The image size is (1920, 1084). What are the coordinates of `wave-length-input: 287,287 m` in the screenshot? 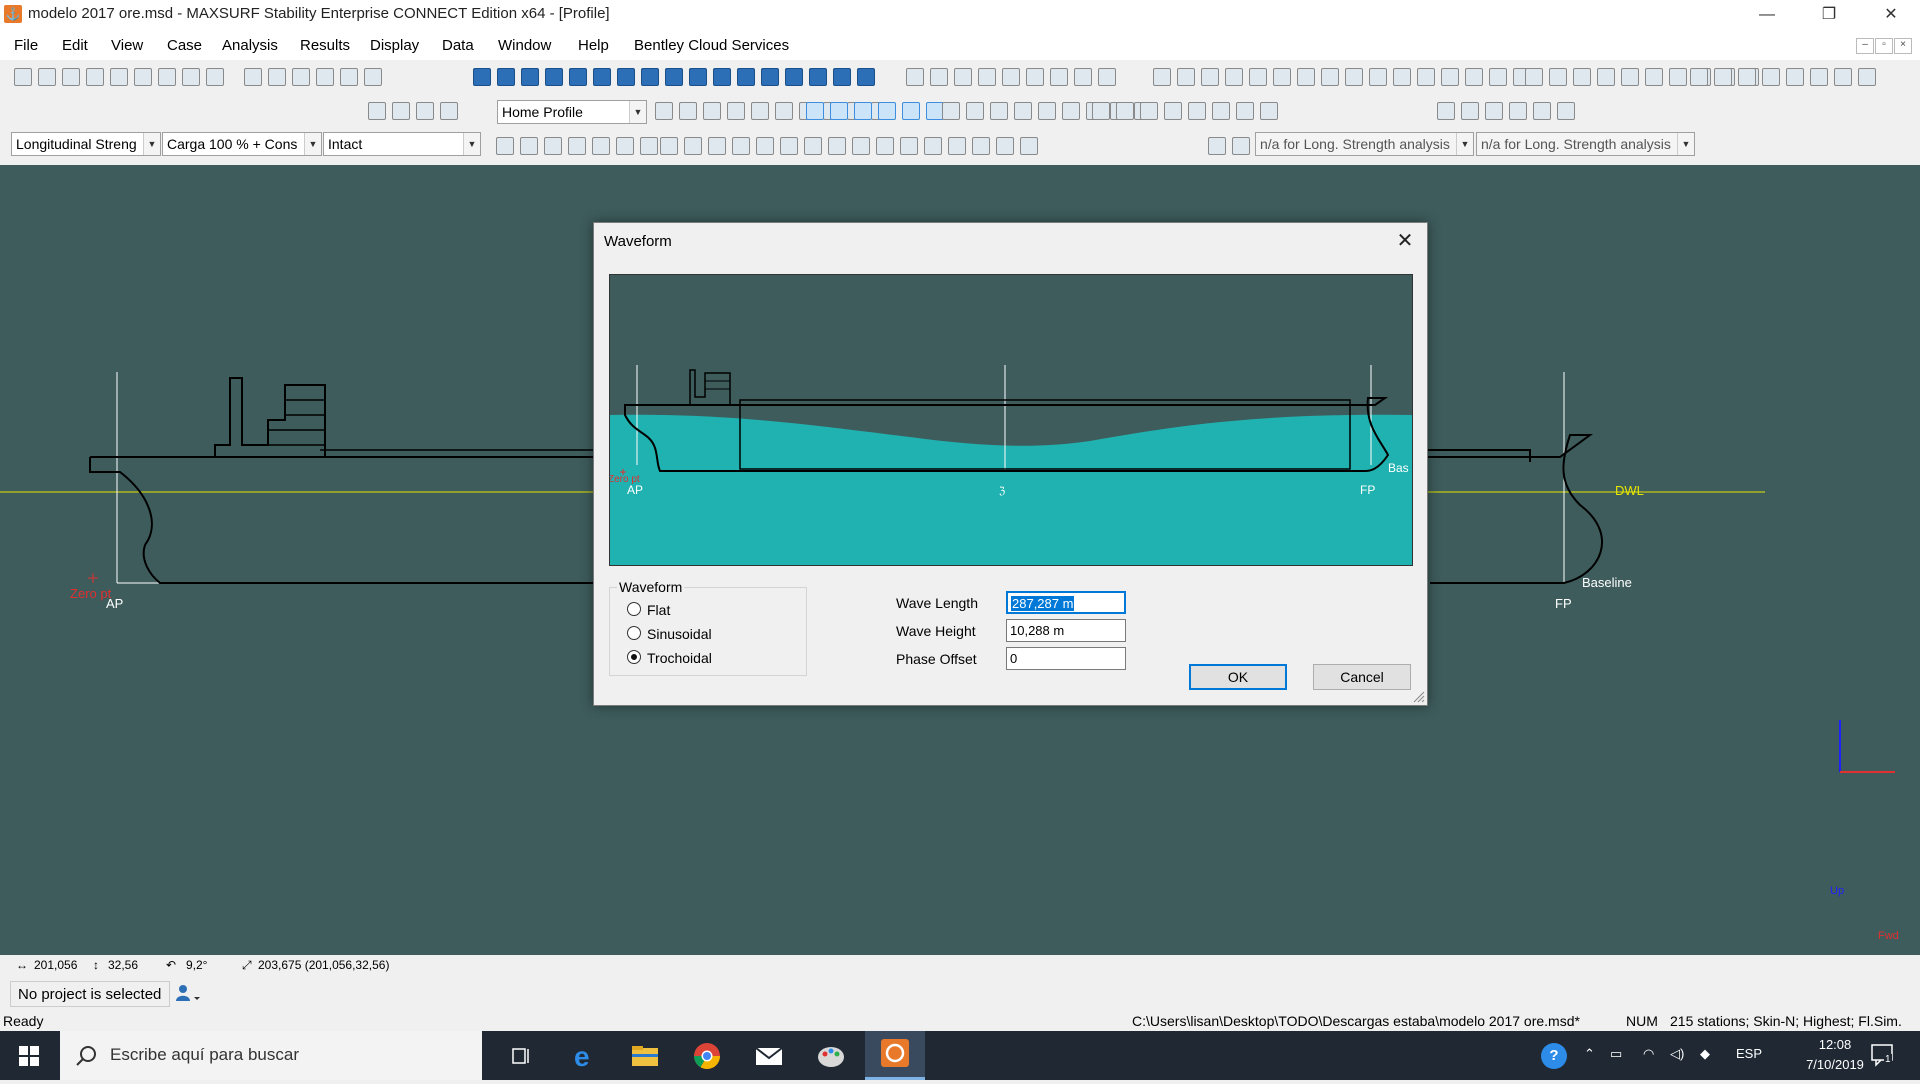 It's located at (1066, 602).